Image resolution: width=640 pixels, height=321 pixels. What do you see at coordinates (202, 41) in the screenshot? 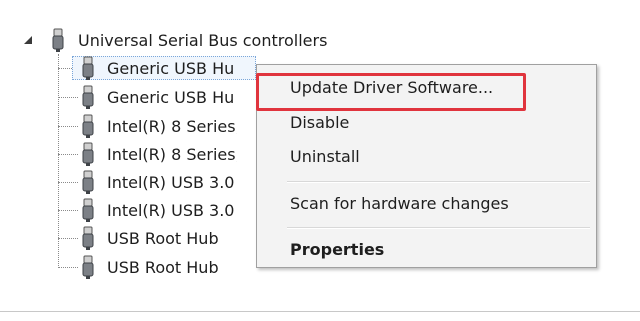
I see `category-label: Universal Serial Bus controllers` at bounding box center [202, 41].